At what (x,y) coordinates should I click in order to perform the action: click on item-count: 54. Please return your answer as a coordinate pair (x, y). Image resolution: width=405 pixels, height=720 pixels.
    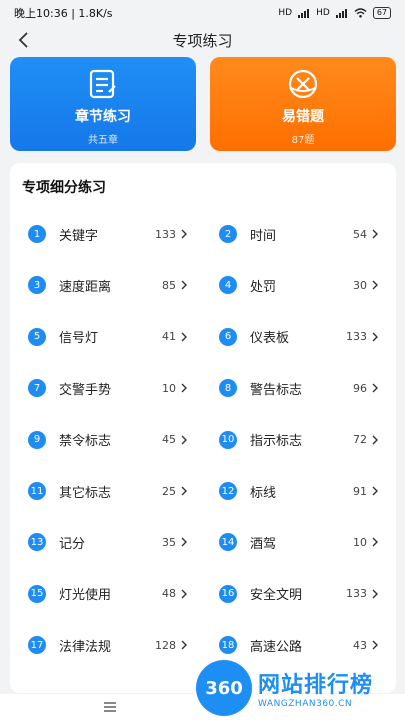
    Looking at the image, I should click on (360, 234).